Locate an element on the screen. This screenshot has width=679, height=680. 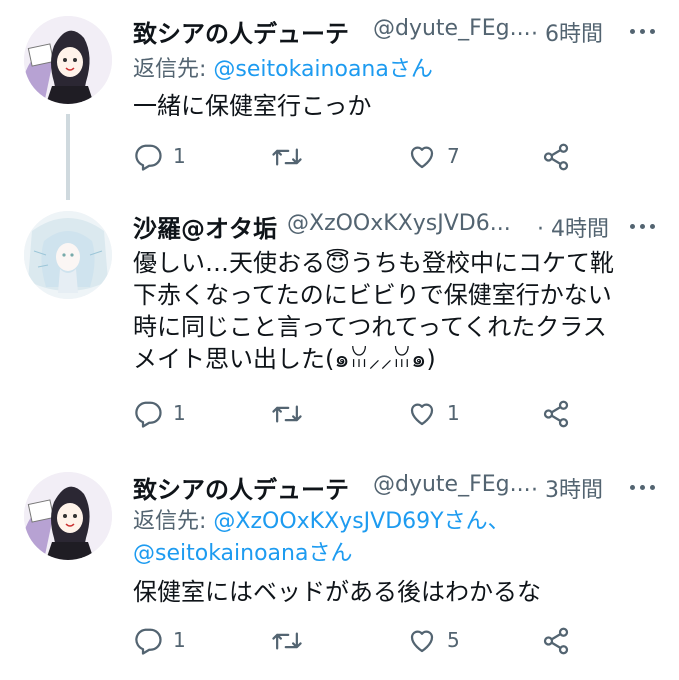
timestamp: · 3時間 is located at coordinates (567, 488).